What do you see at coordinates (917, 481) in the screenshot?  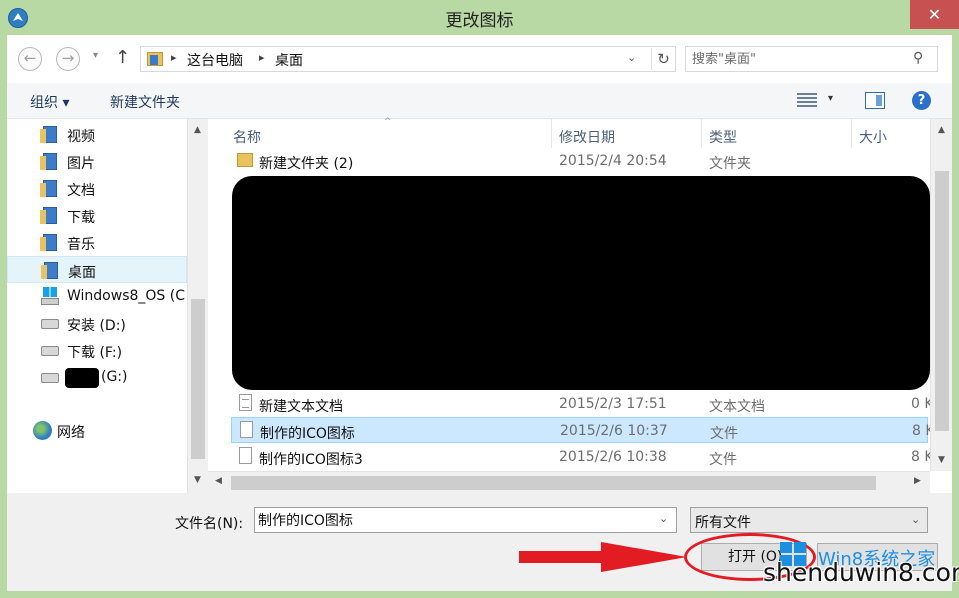 I see `scroll-right-arrow: ▶` at bounding box center [917, 481].